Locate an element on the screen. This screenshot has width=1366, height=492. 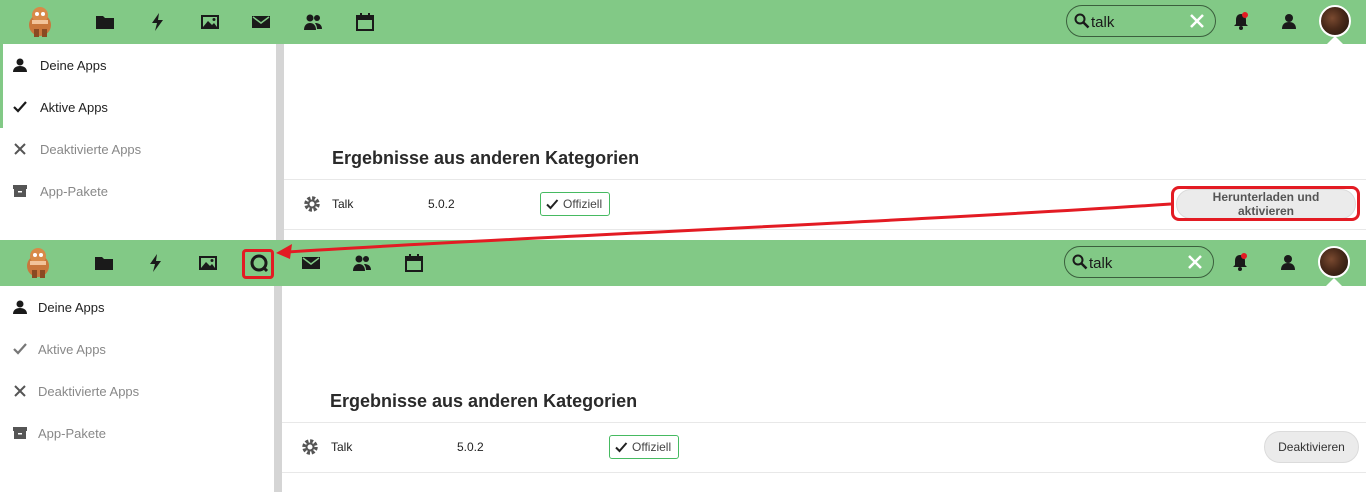
annotation-highlight-talk-icon is located at coordinates (258, 264).